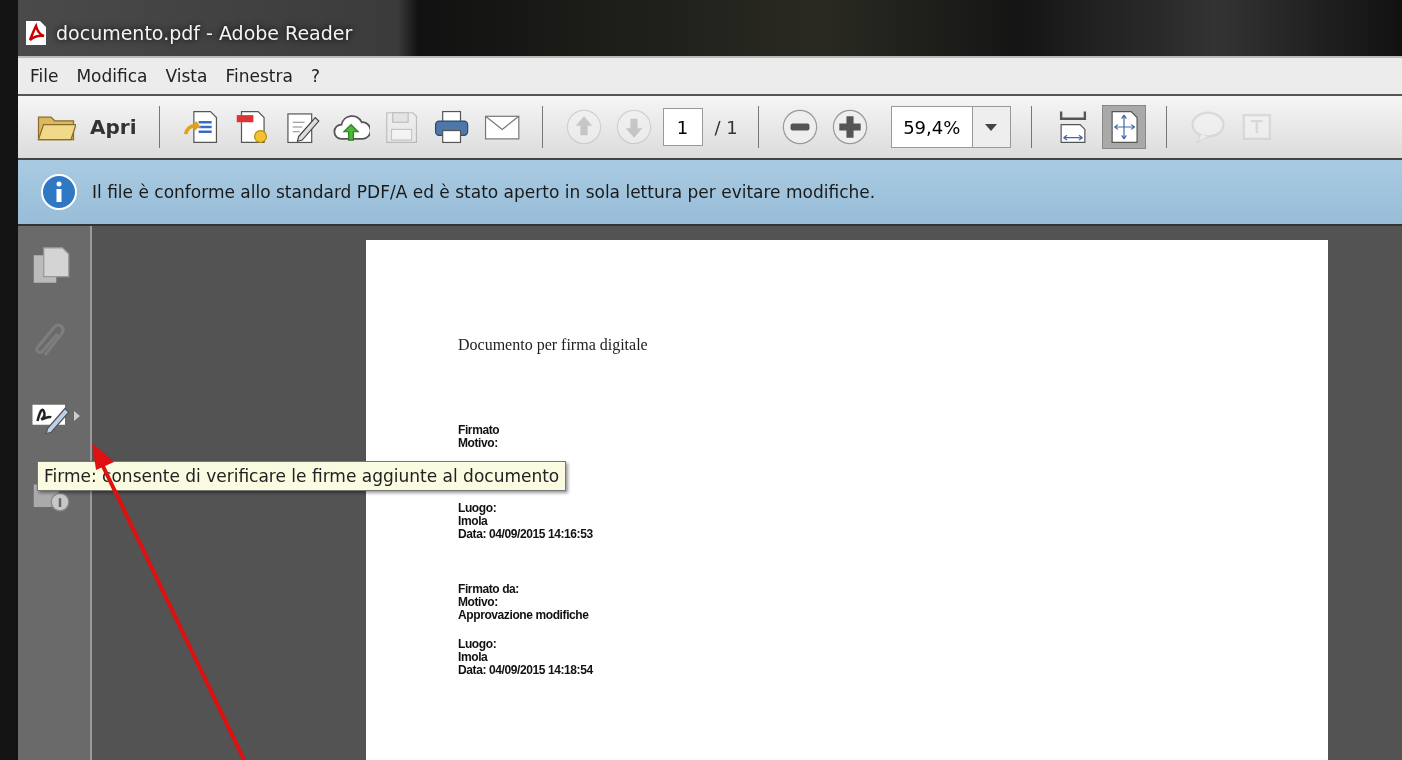 The width and height of the screenshot is (1402, 760). I want to click on dropdown-button, so click(990, 127).